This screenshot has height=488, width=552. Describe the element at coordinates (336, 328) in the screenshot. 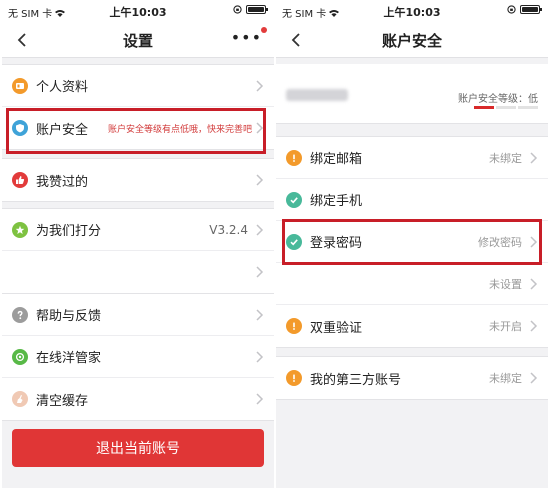

I see `security-item-label: 双重验证` at that location.